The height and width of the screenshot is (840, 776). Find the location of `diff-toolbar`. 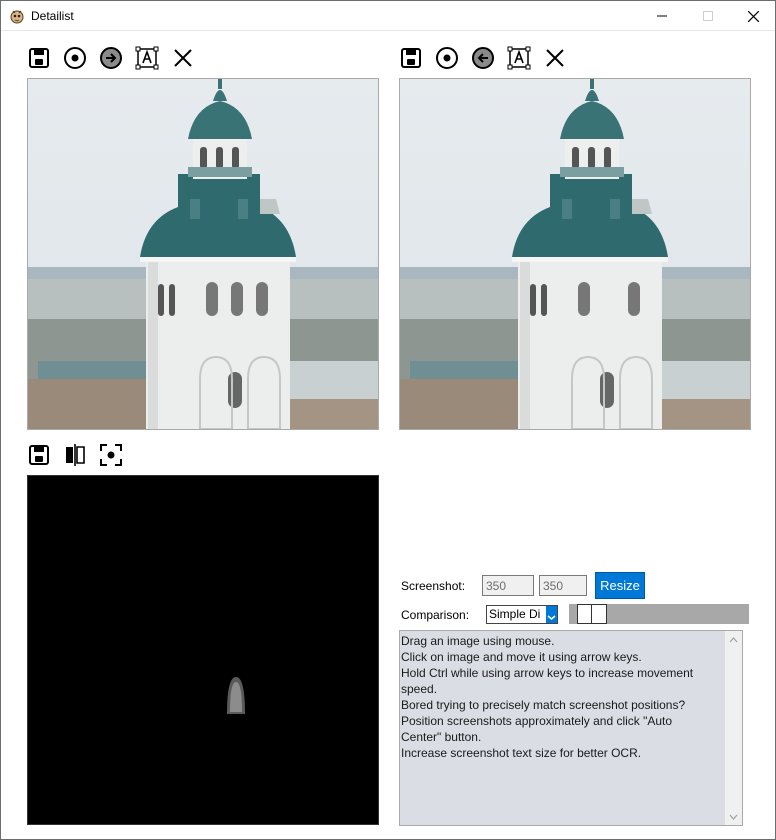

diff-toolbar is located at coordinates (75, 455).